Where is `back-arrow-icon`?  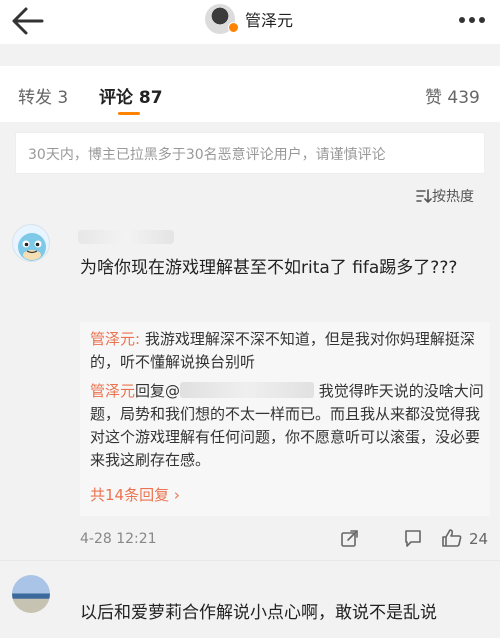 back-arrow-icon is located at coordinates (28, 21).